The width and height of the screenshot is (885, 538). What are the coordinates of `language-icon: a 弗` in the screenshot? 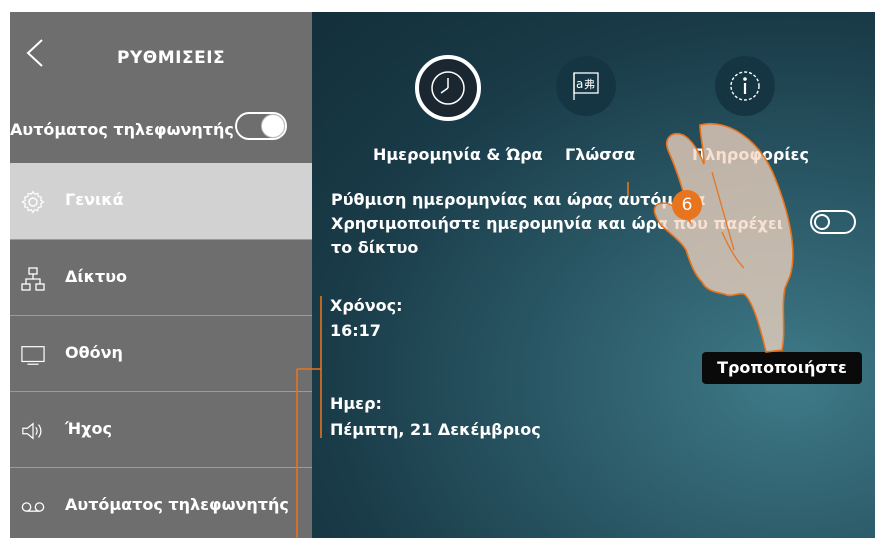 It's located at (586, 86).